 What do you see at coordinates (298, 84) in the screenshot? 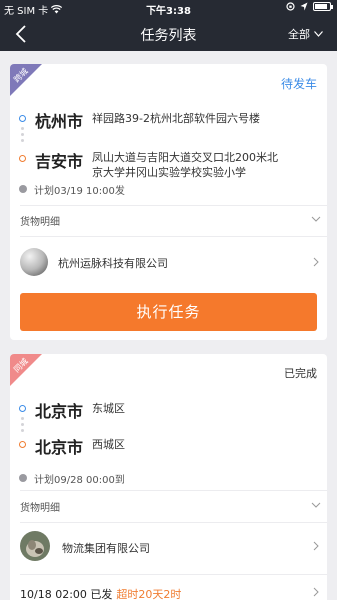
I see `task-status: 待发车` at bounding box center [298, 84].